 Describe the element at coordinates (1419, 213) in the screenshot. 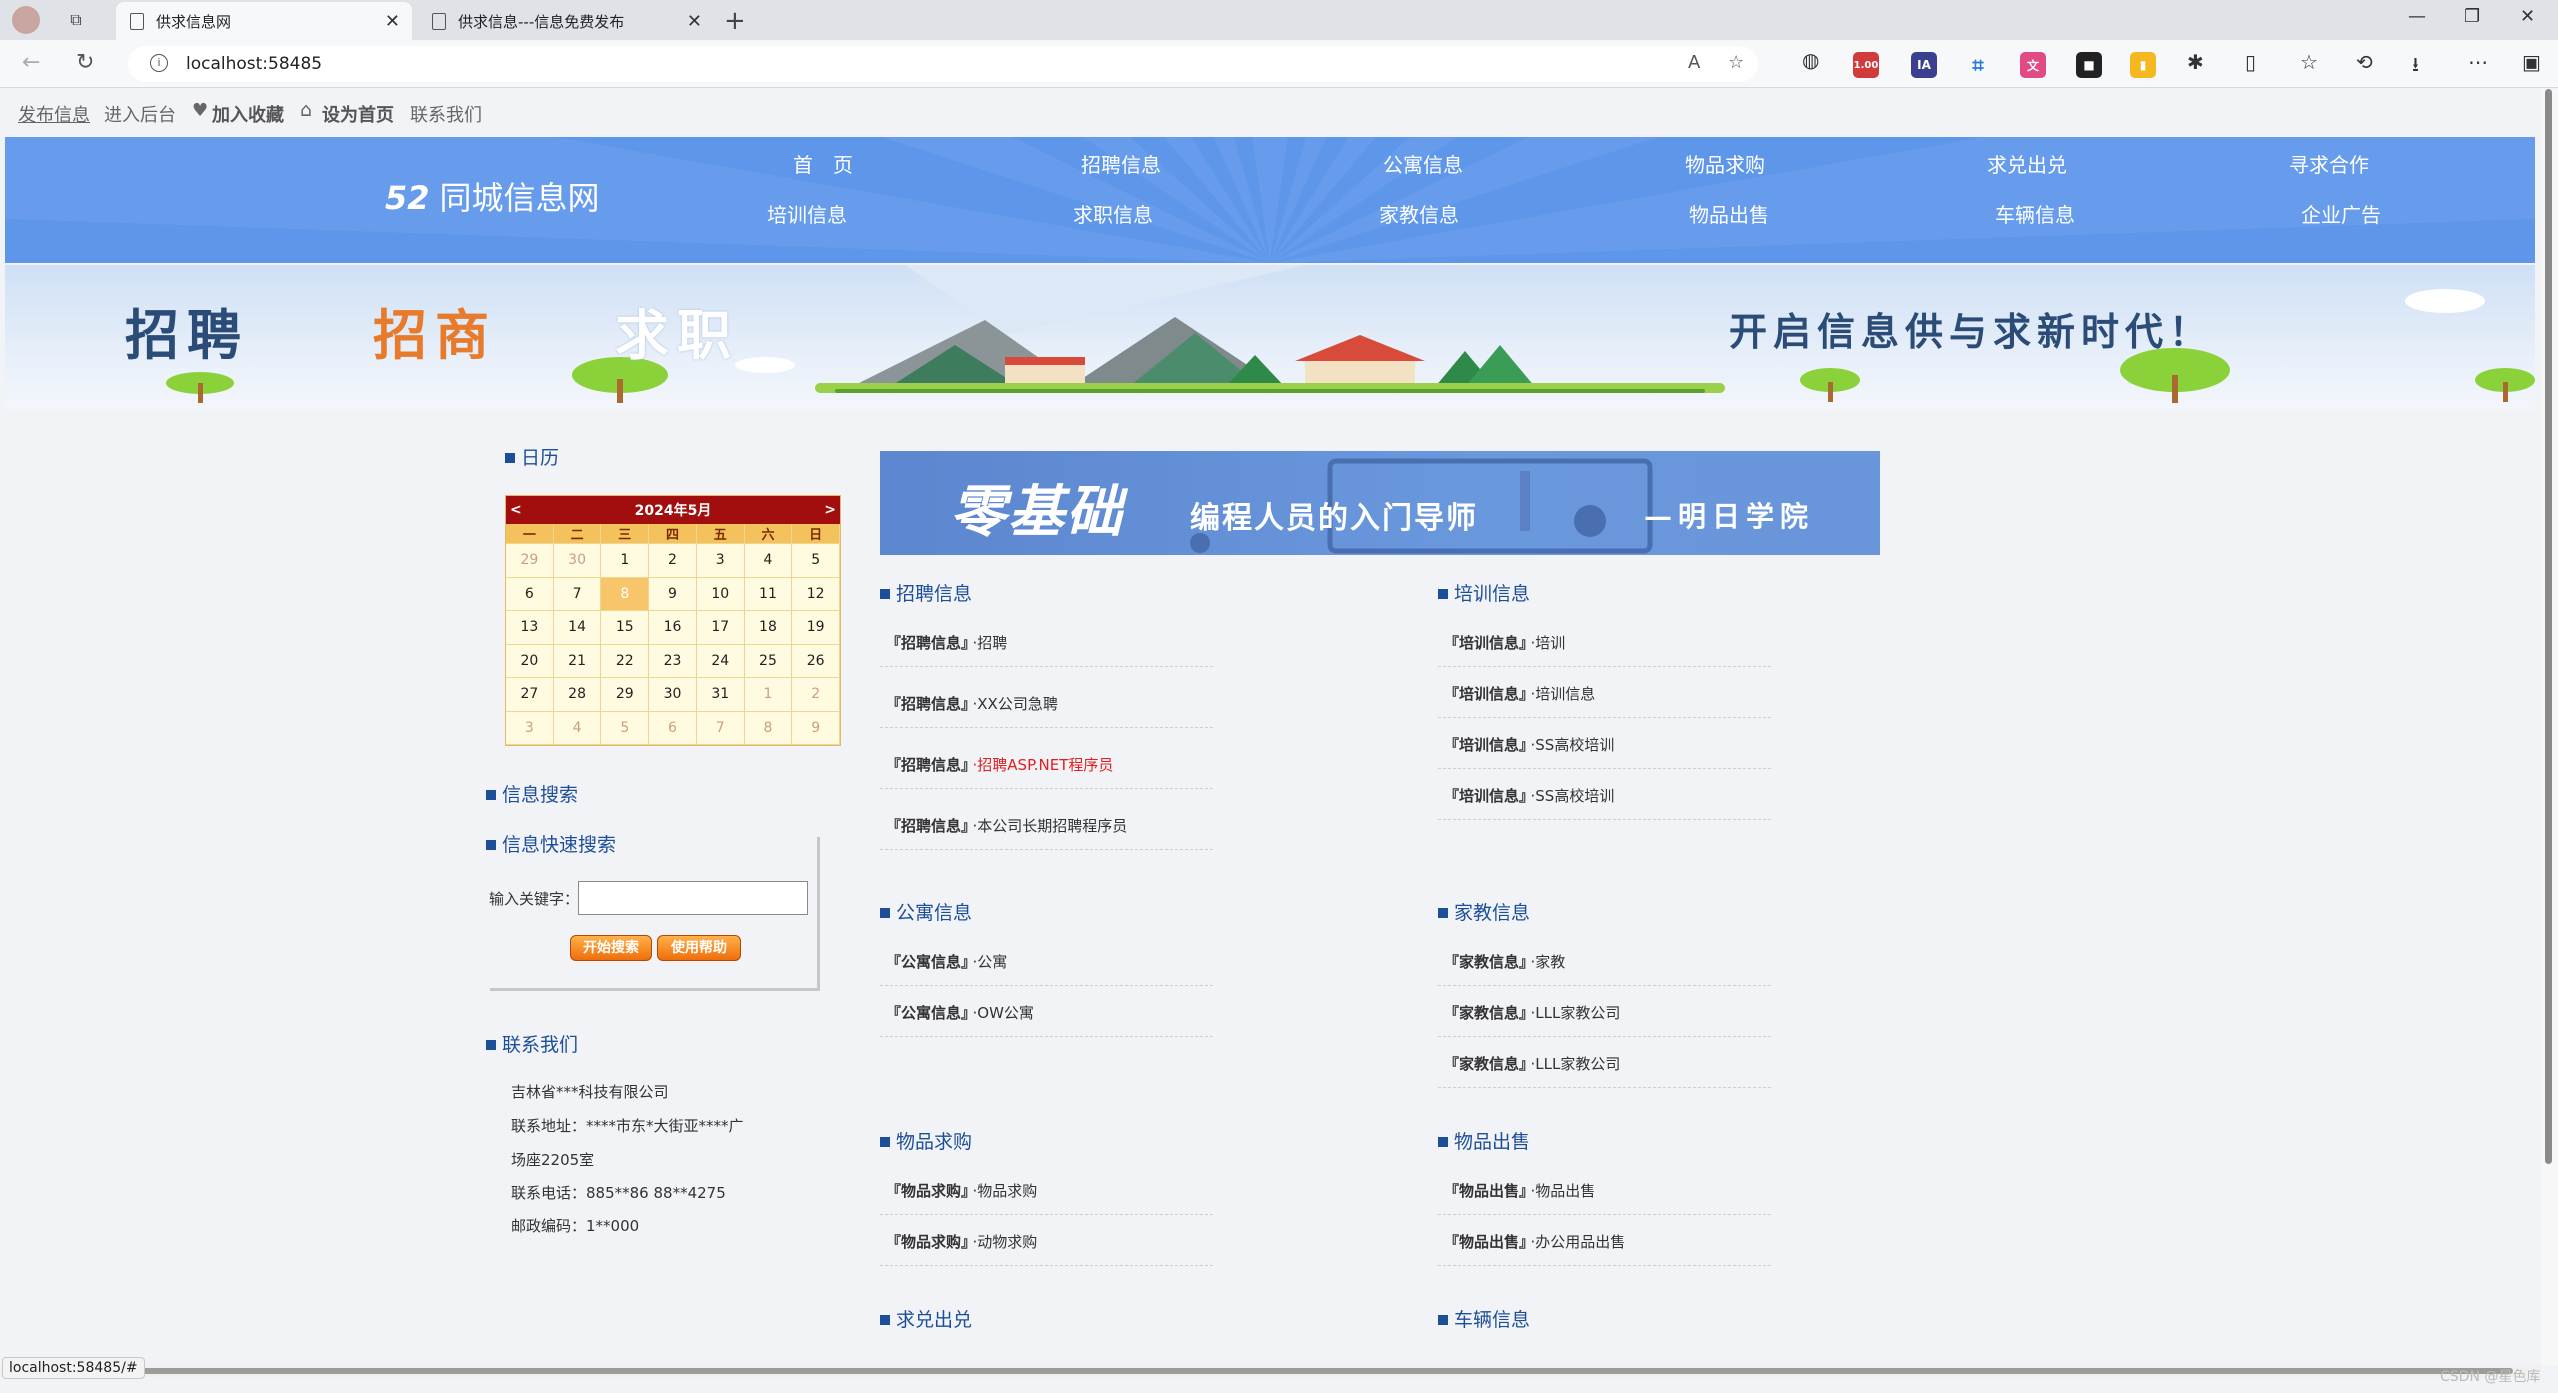

I see `menu-tutor: 家教信息` at that location.